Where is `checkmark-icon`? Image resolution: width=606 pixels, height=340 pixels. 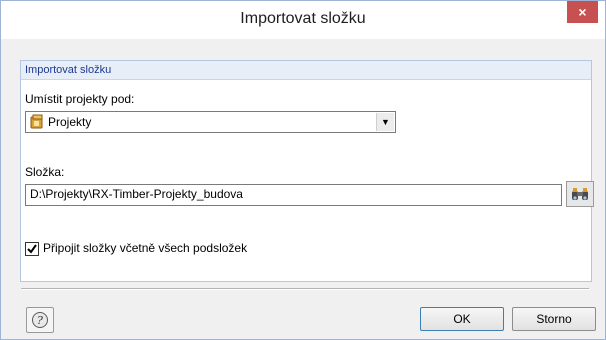 checkmark-icon is located at coordinates (32, 249).